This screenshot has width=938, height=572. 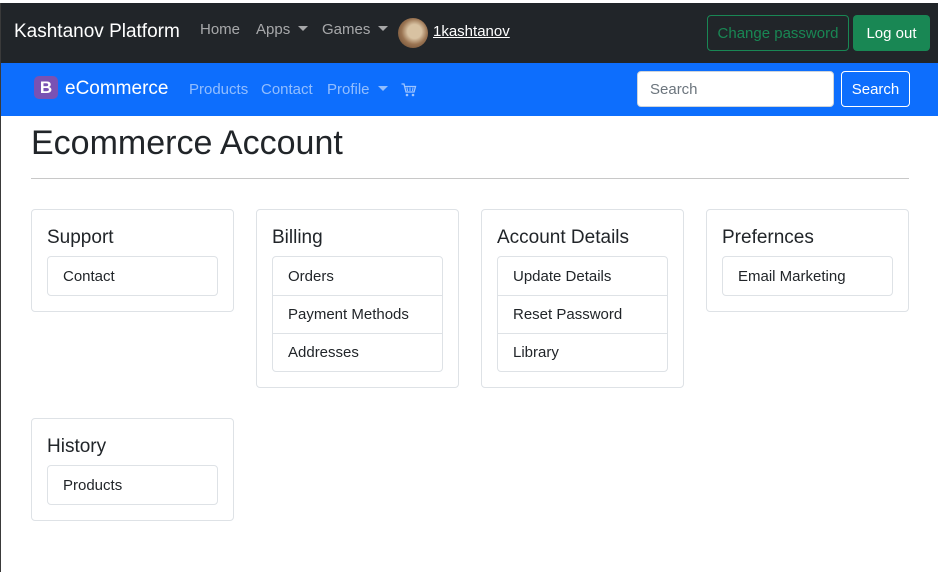 What do you see at coordinates (875, 89) in the screenshot?
I see `search-button: Search` at bounding box center [875, 89].